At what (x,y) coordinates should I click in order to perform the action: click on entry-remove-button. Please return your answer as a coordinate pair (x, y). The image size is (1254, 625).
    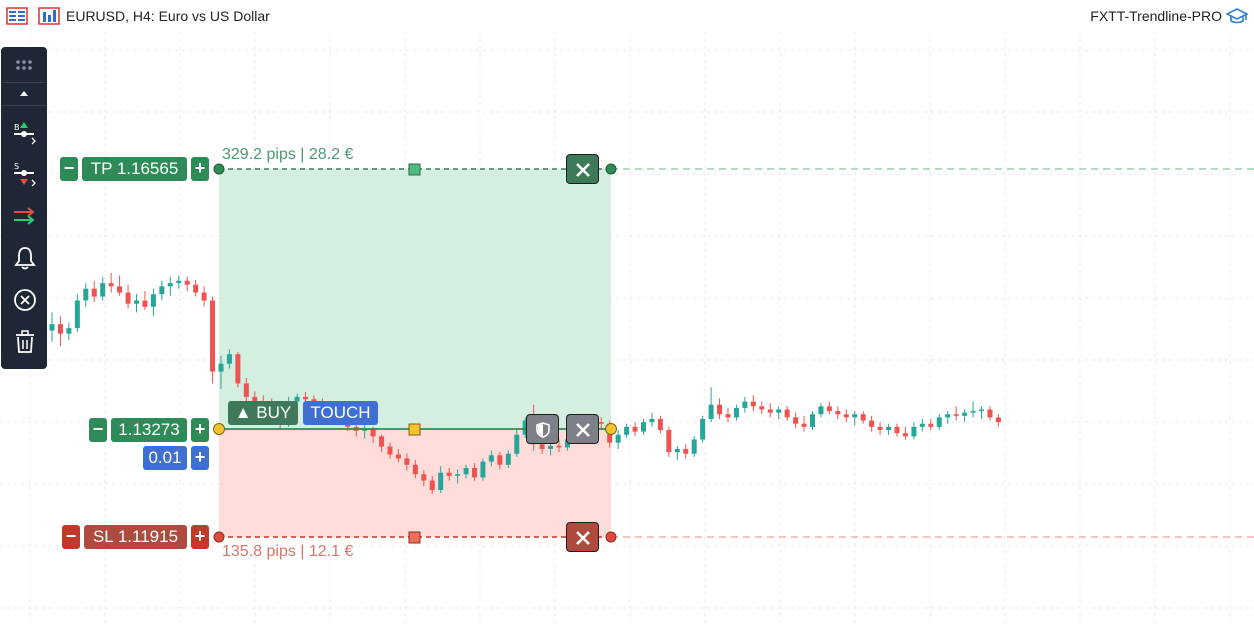
    Looking at the image, I should click on (582, 429).